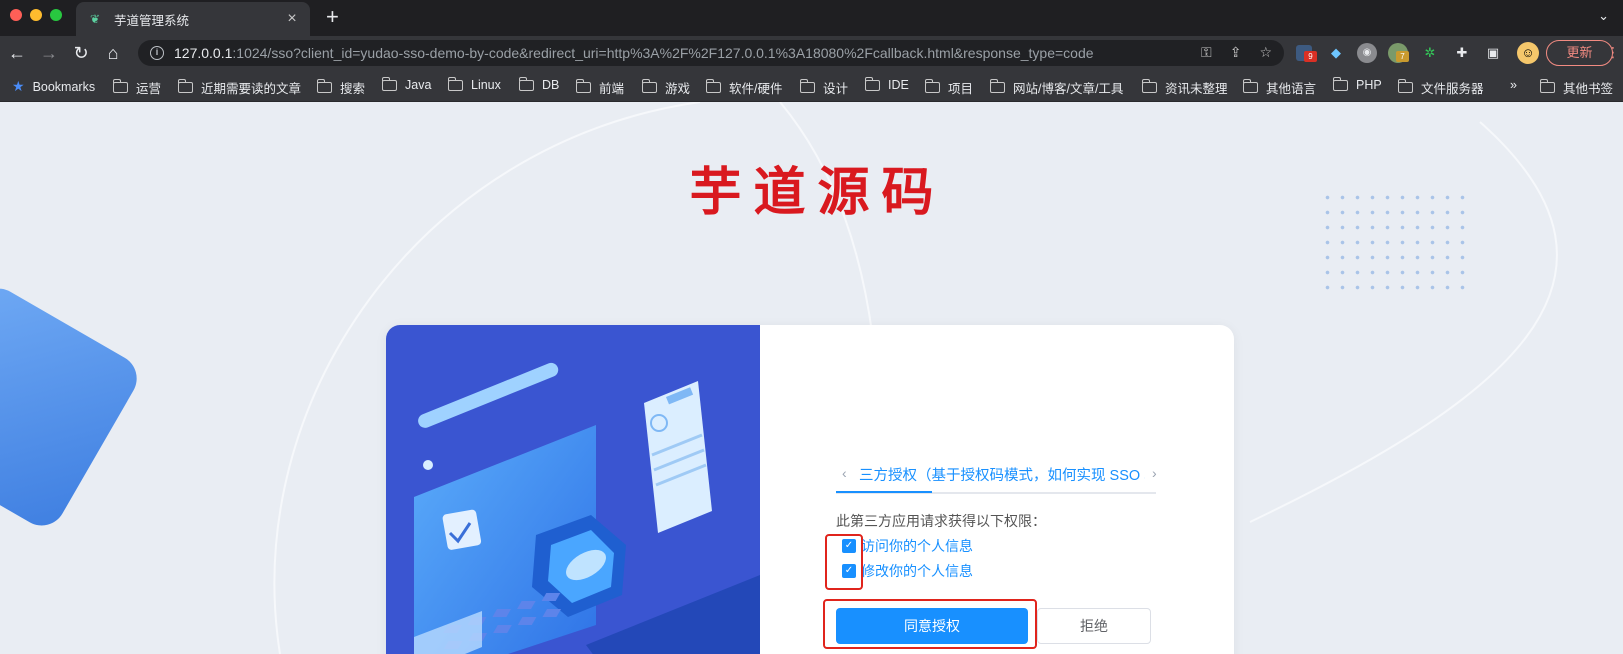 This screenshot has width=1623, height=654. I want to click on home-icon: ⌂, so click(113, 53).